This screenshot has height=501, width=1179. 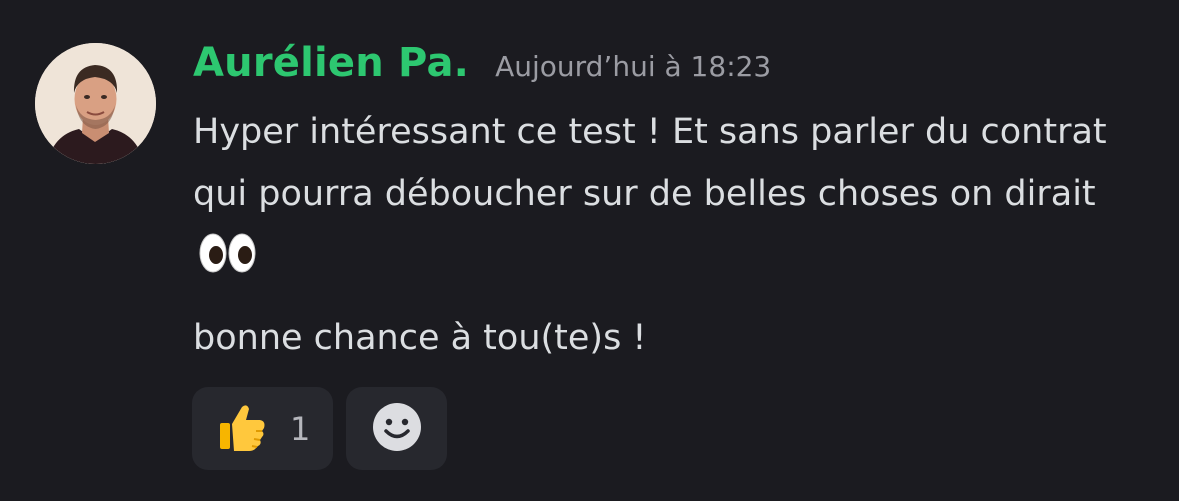 What do you see at coordinates (300, 428) in the screenshot?
I see `reaction-count: 1` at bounding box center [300, 428].